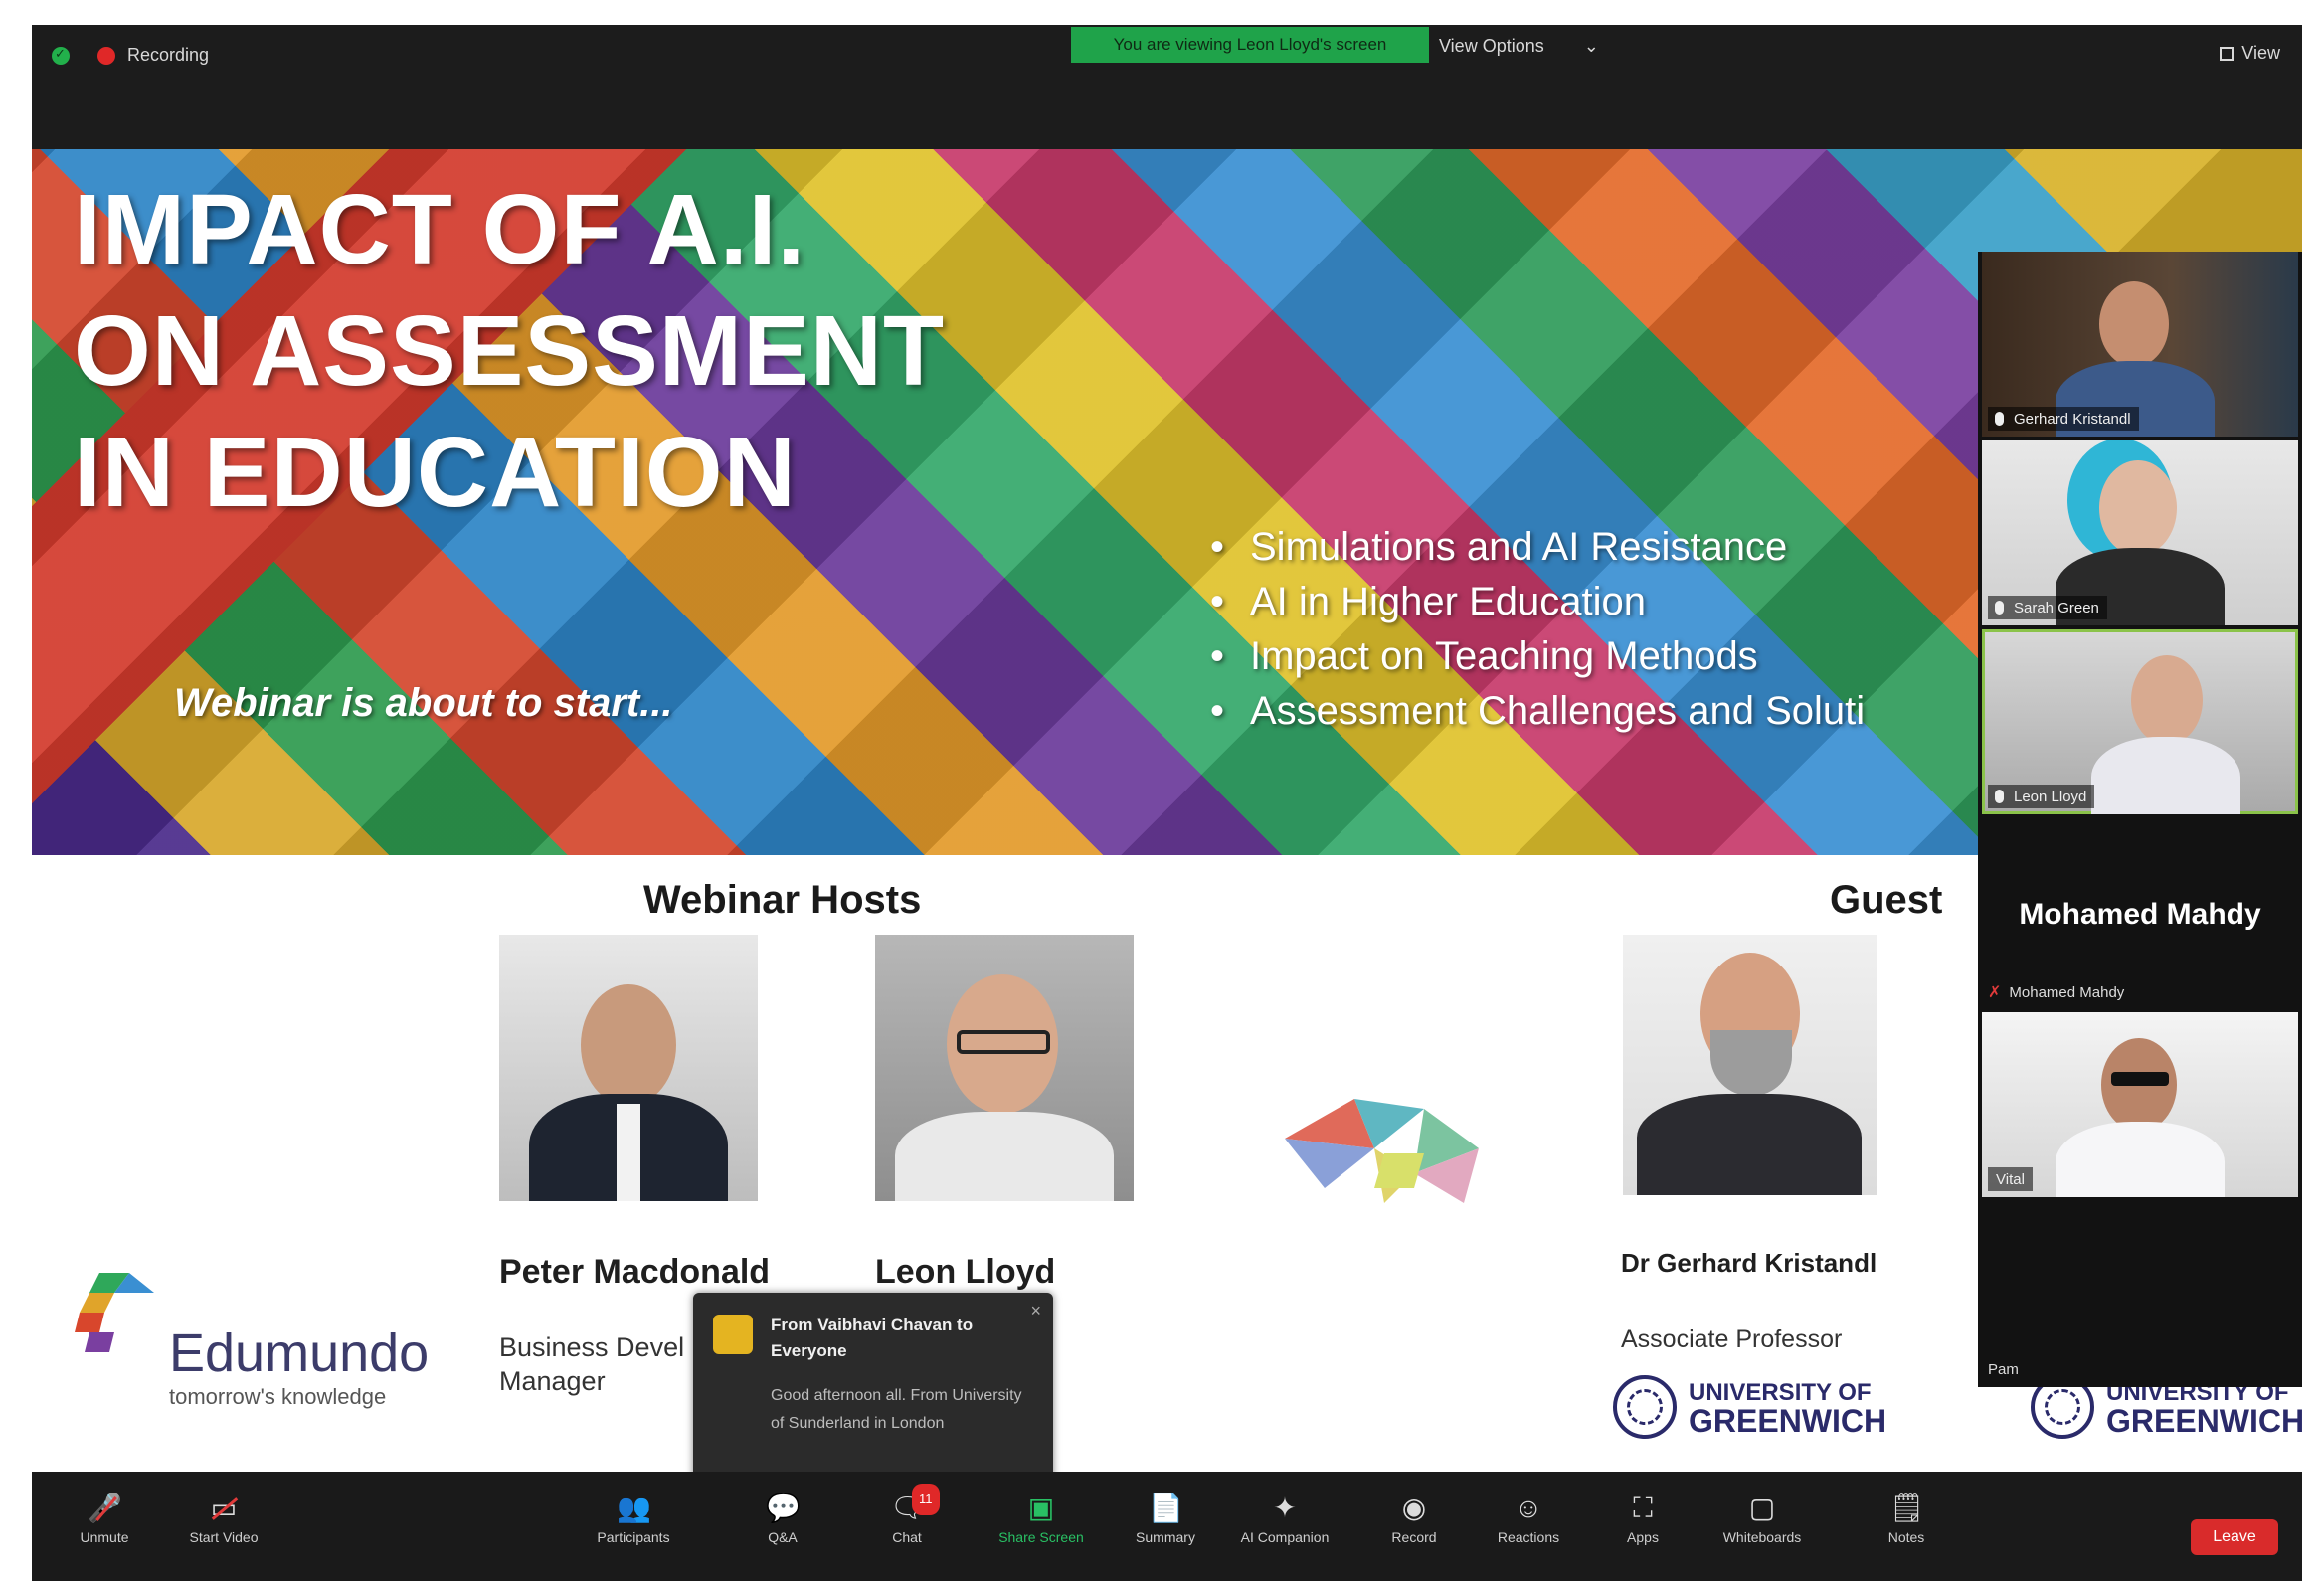 This screenshot has height=1581, width=2324. Describe the element at coordinates (1906, 1537) in the screenshot. I see `toolbar-label: Notes` at that location.